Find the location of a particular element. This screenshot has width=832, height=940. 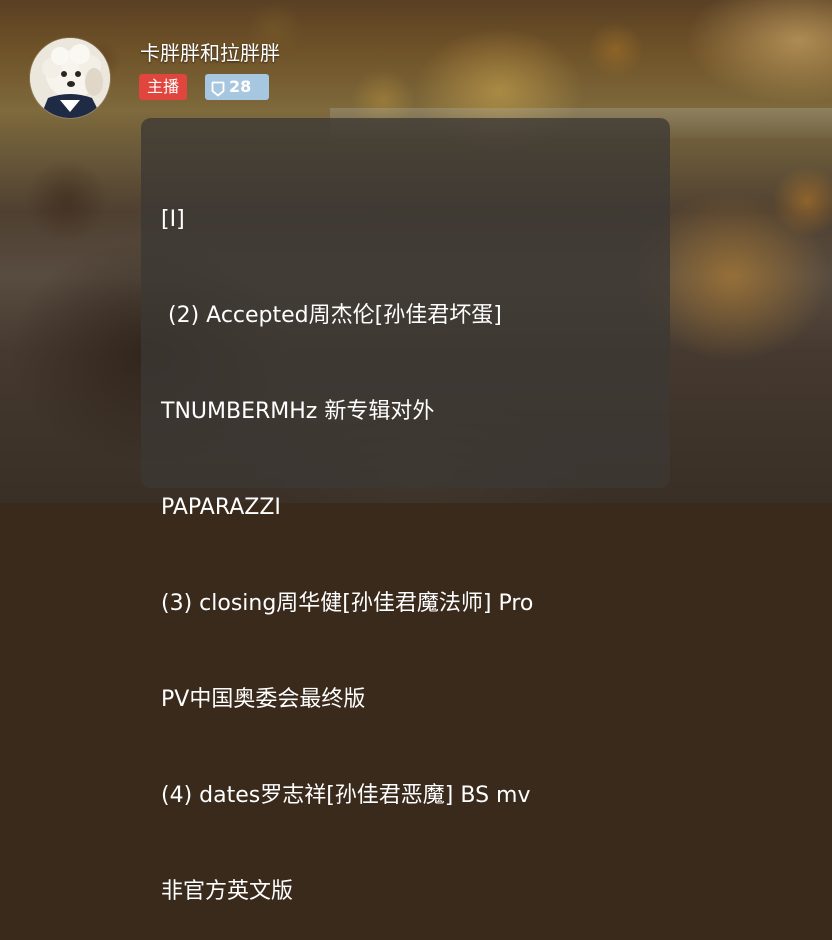

level-badge: 28 is located at coordinates (237, 87).